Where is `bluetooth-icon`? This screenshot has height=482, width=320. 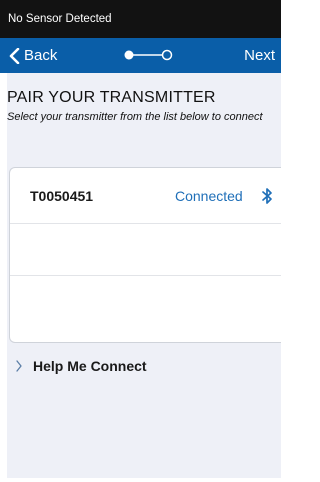 bluetooth-icon is located at coordinates (267, 196).